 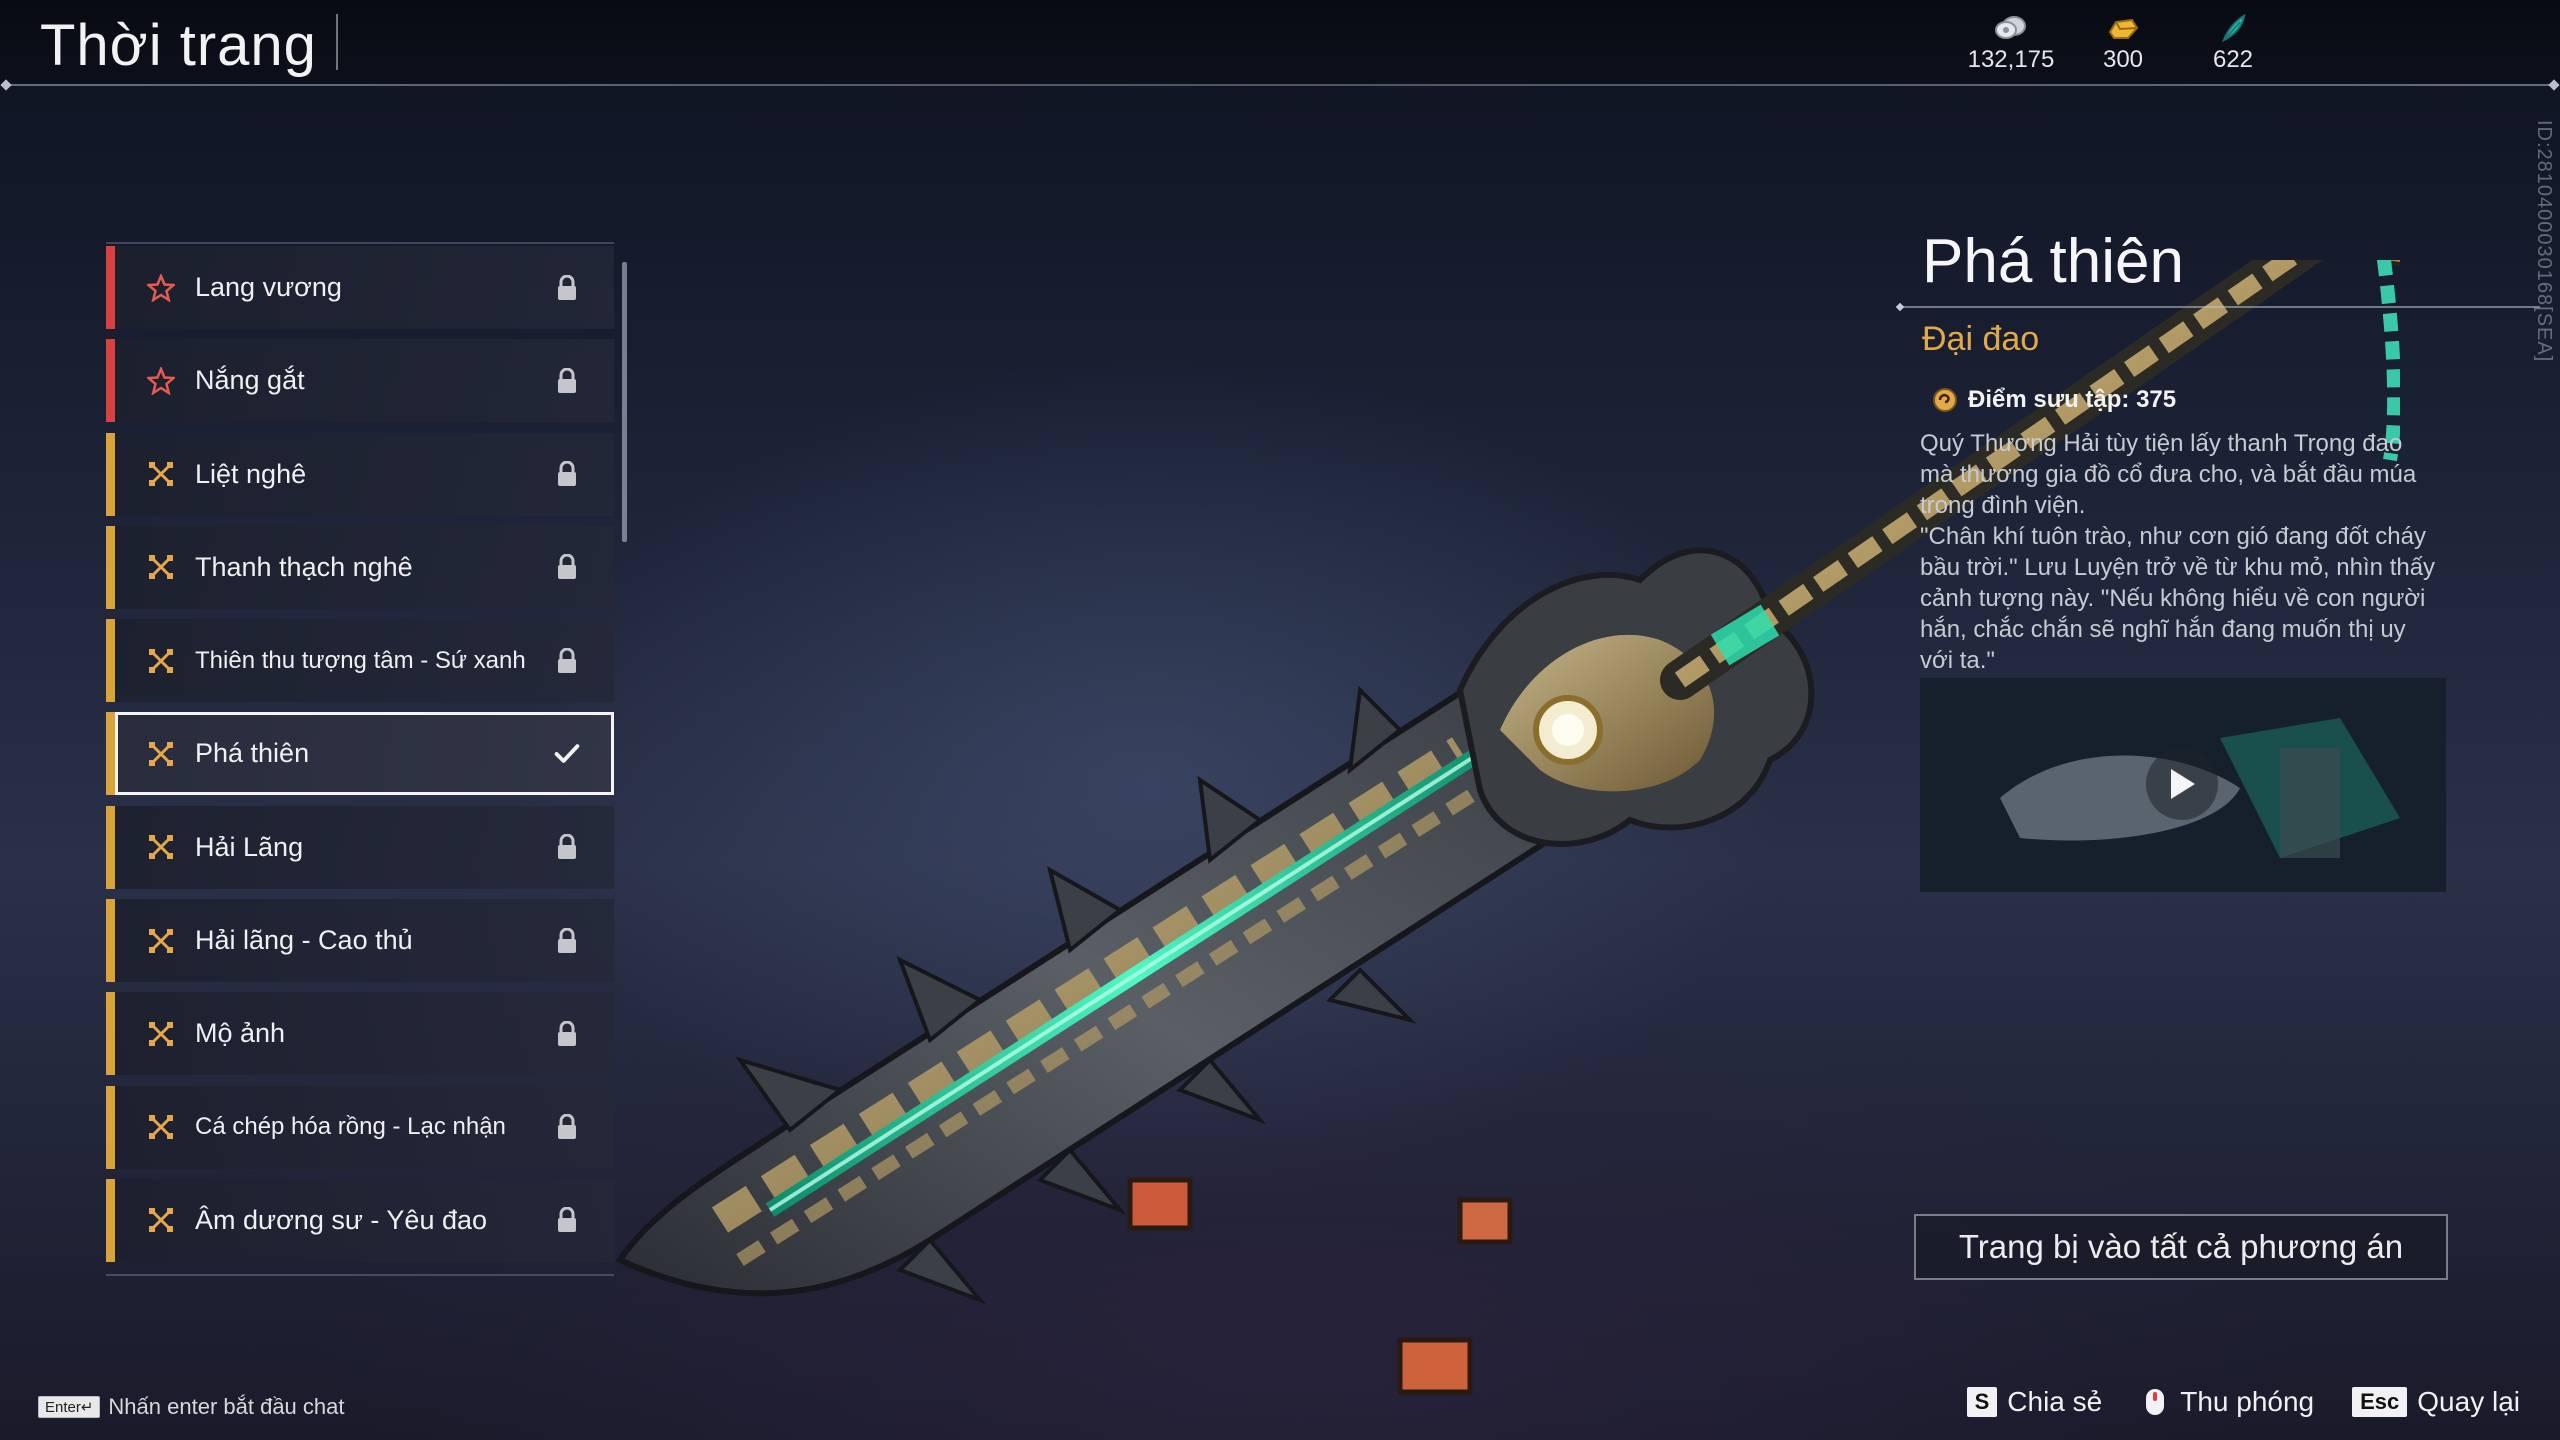 I want to click on outfit-item-label: Cá chép hóa rồng - Lạc nhận, so click(x=350, y=1127).